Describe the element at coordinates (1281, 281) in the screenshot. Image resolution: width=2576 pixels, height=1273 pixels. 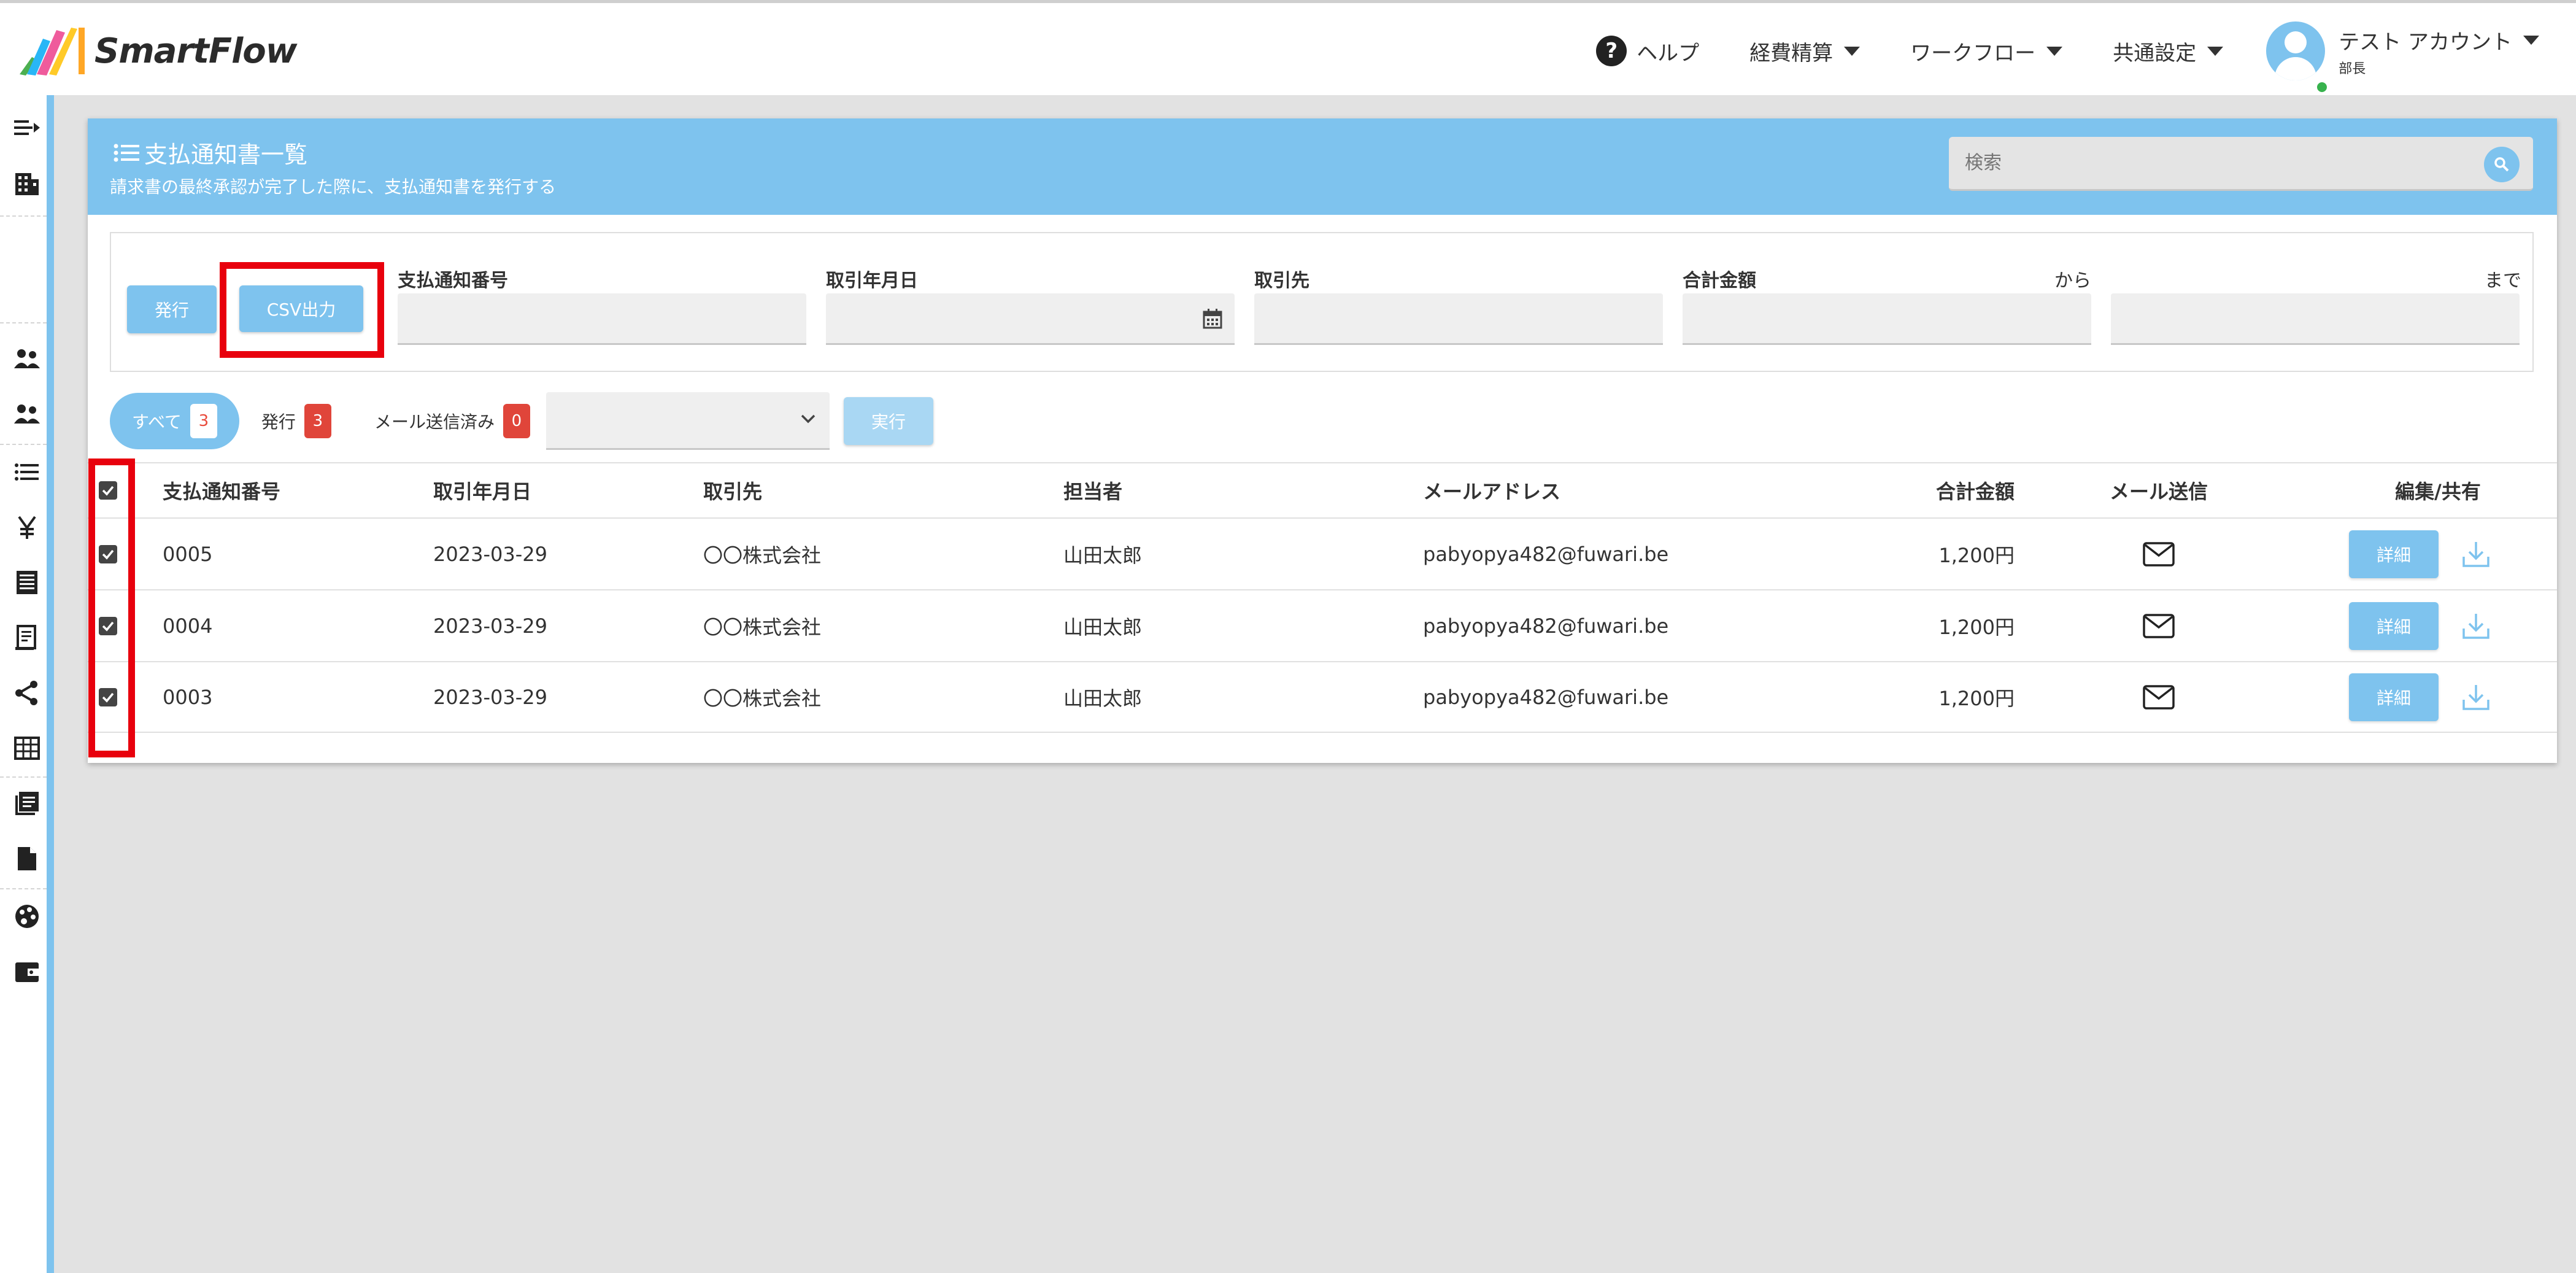
I see `partner-label: 取引先` at that location.